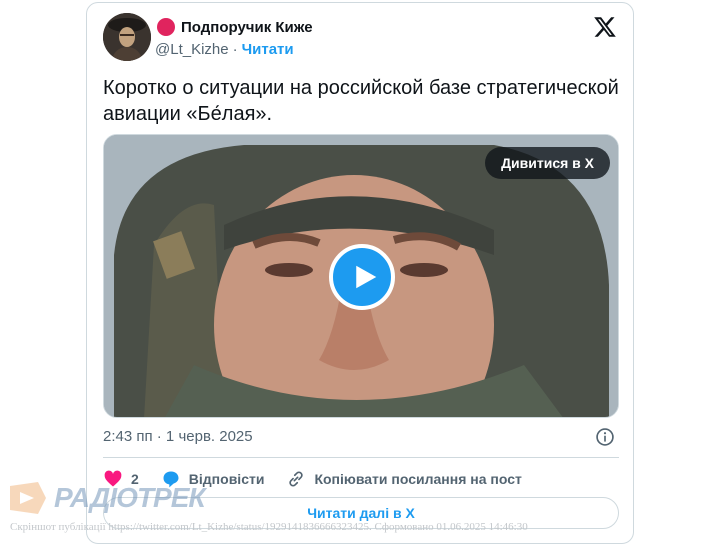  What do you see at coordinates (178, 436) in the screenshot?
I see `tweet-timestamp: 2:43 пп · 1 черв. 2025` at bounding box center [178, 436].